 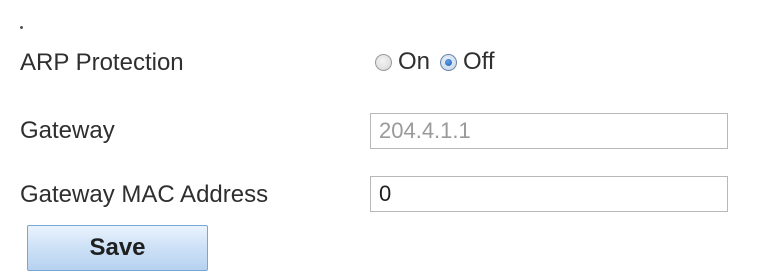 I want to click on save-button: Save, so click(x=117, y=248).